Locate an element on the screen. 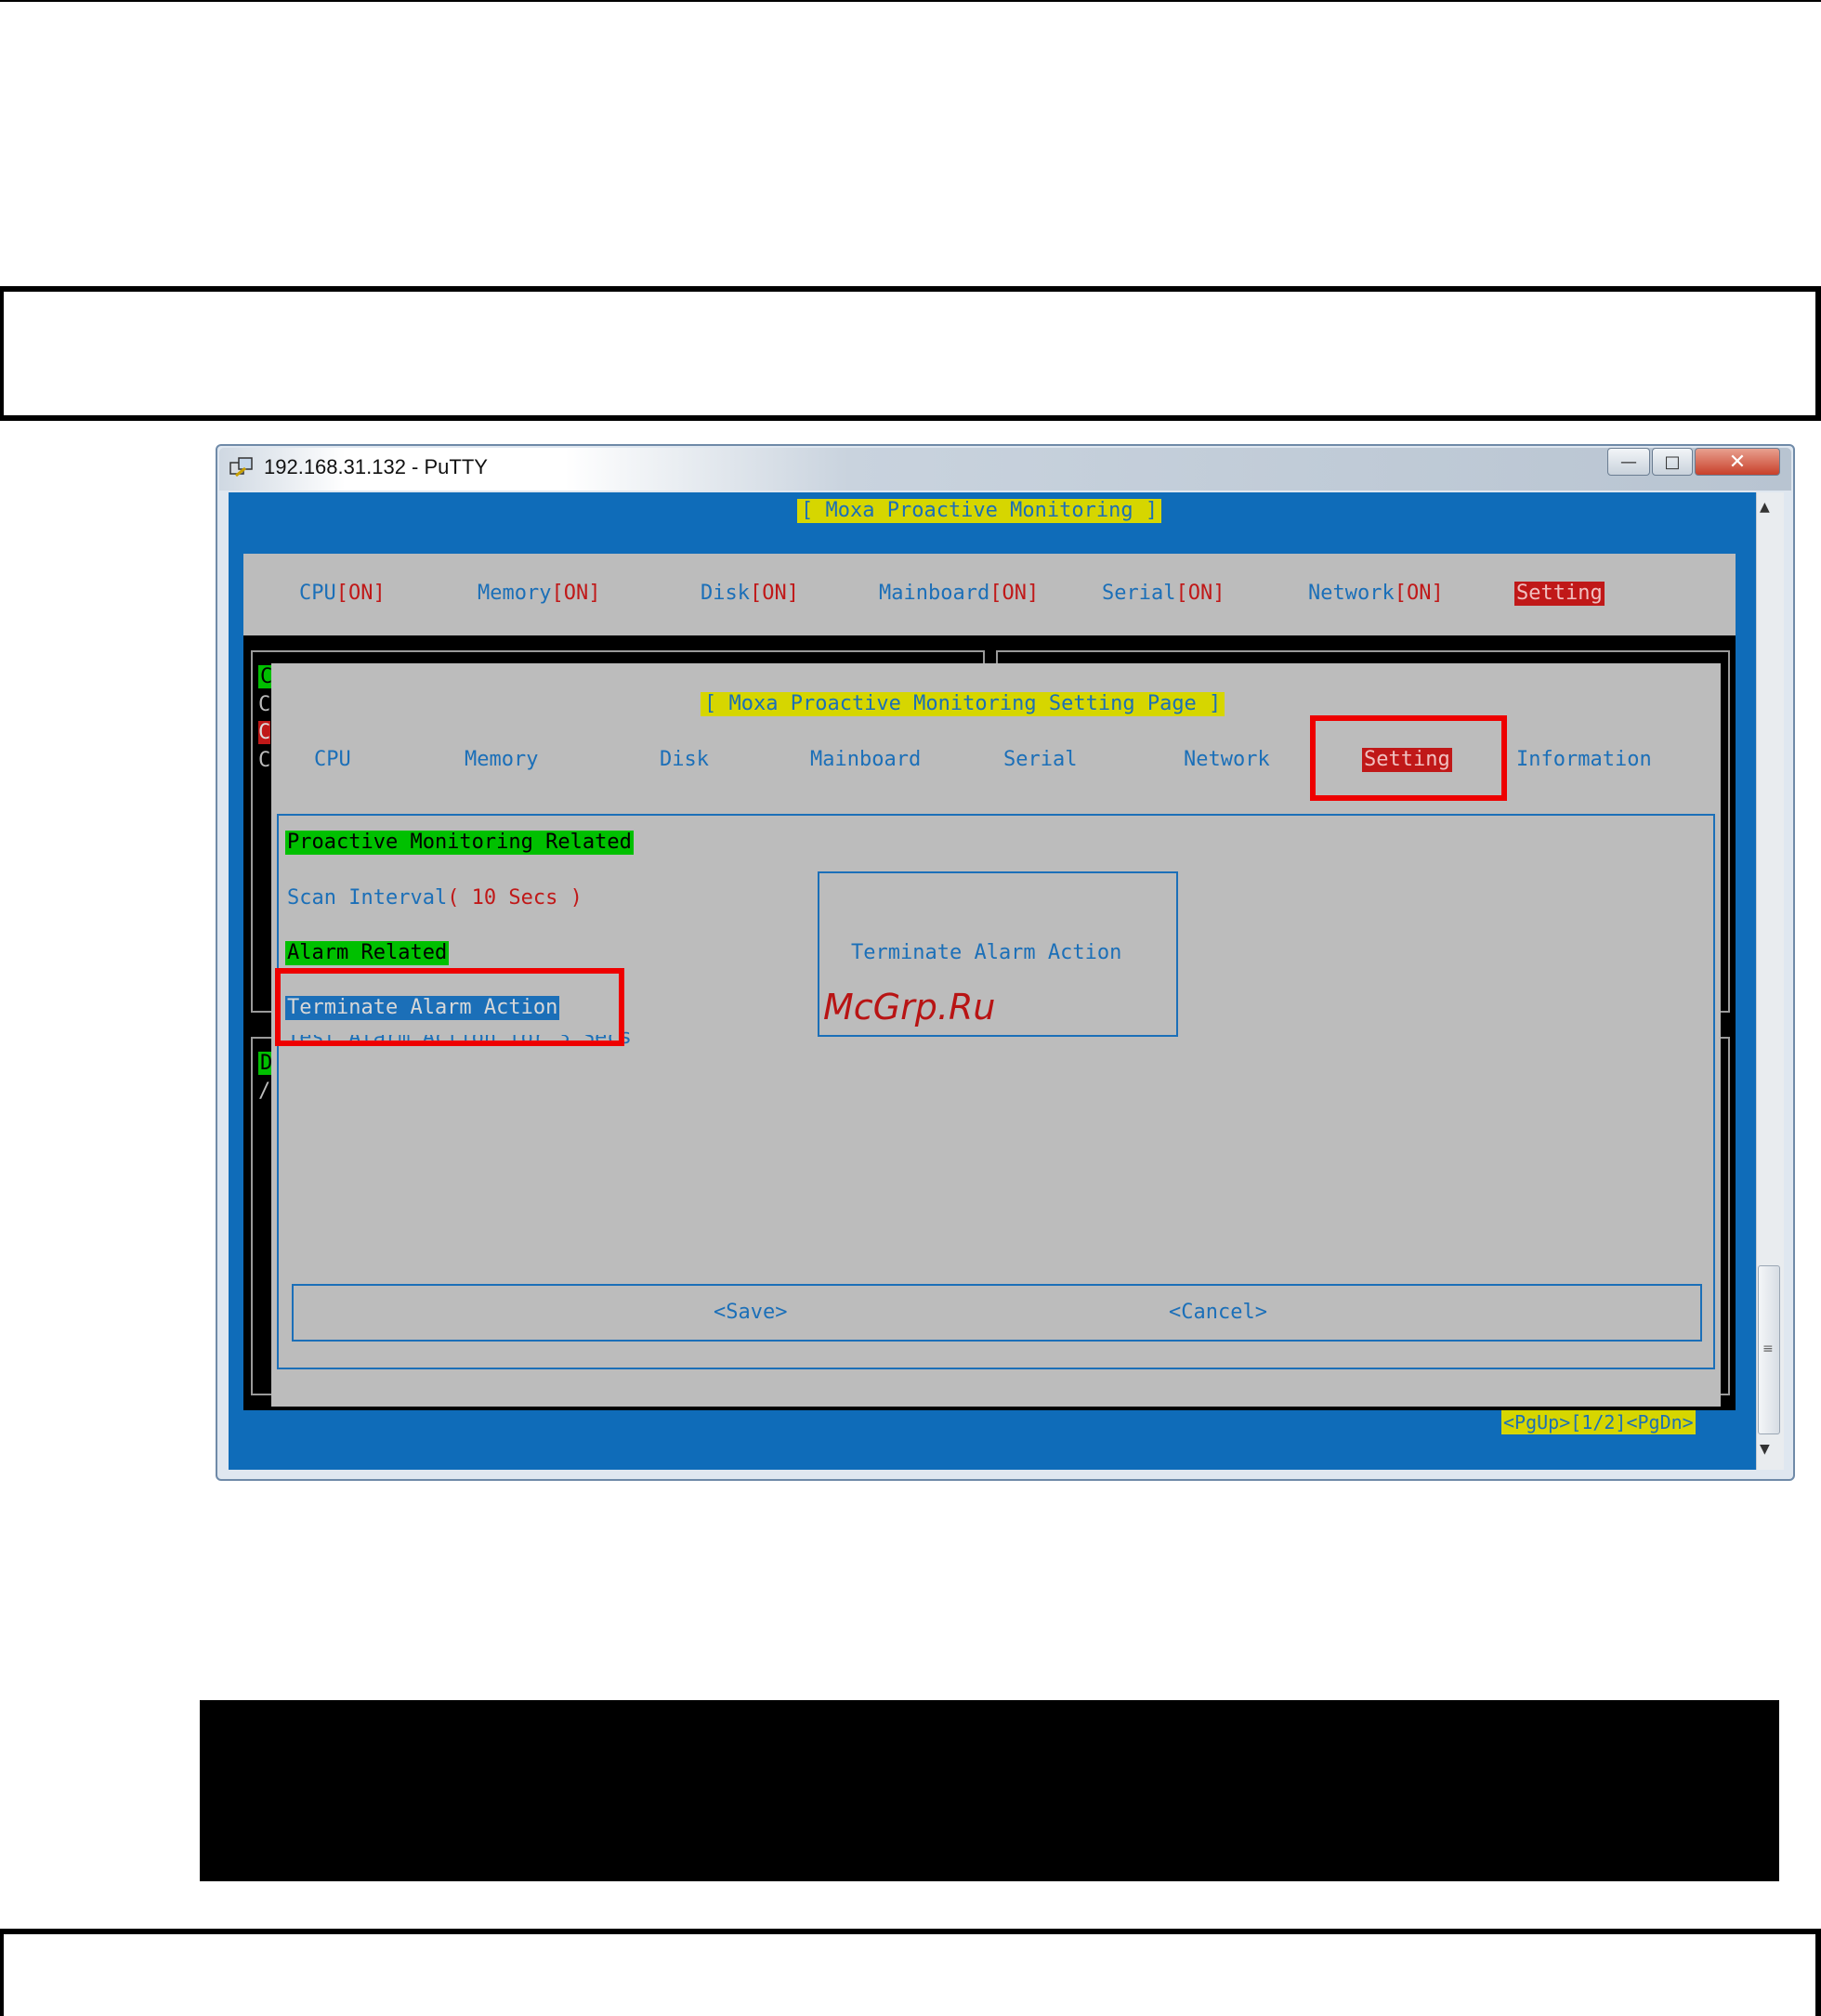 The image size is (1821, 2016). terminal-header: [ Moxa Proactive Monitoring ] is located at coordinates (980, 511).